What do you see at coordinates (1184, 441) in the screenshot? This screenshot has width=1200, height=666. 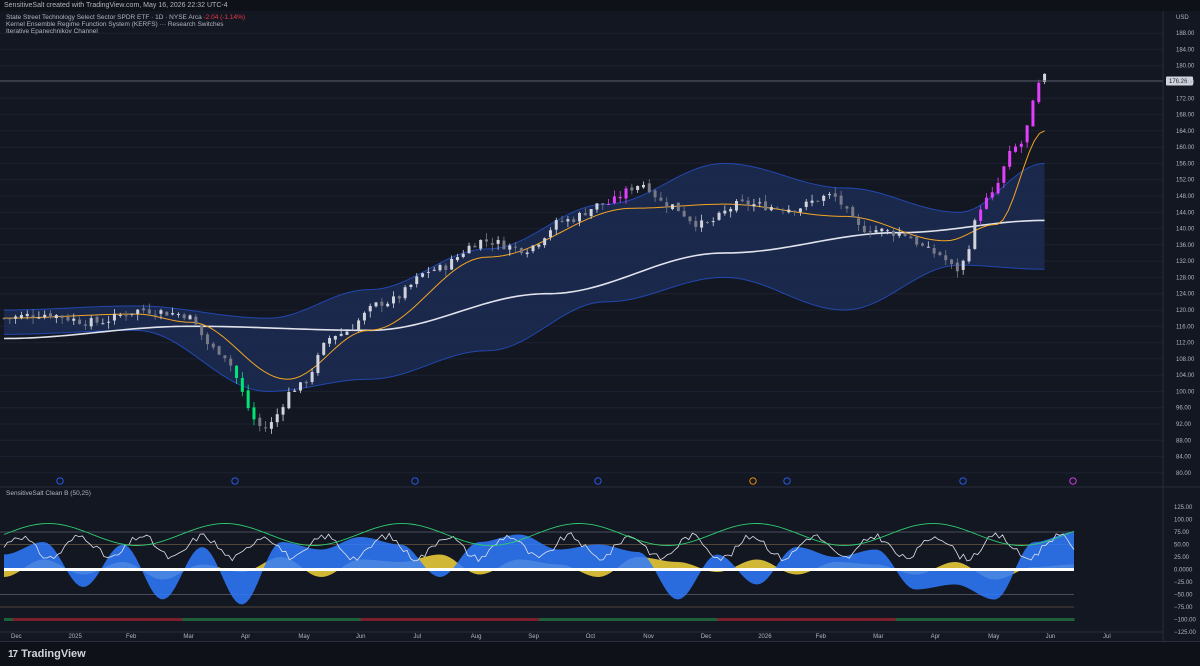 I see `price-tick-label: 88.00` at bounding box center [1184, 441].